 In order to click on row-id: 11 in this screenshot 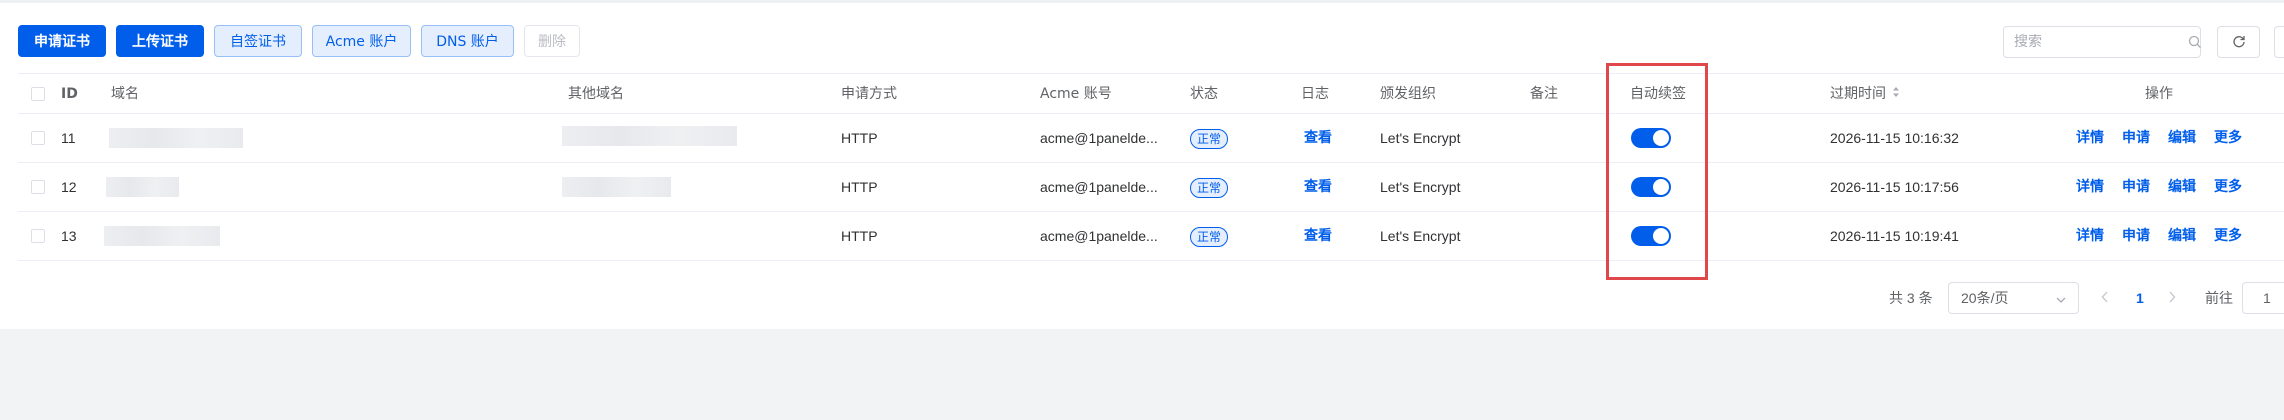, I will do `click(68, 138)`.